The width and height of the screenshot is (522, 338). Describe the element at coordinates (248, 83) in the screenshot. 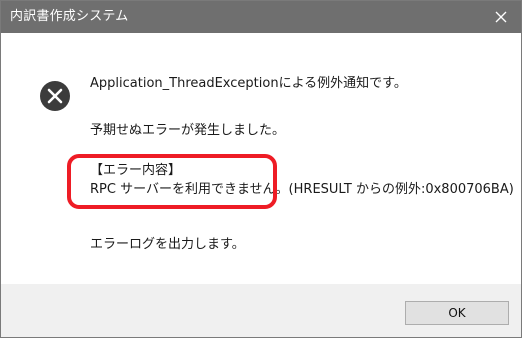

I see `exception-headline: Application_ThreadExceptionによる例外通知です。` at that location.